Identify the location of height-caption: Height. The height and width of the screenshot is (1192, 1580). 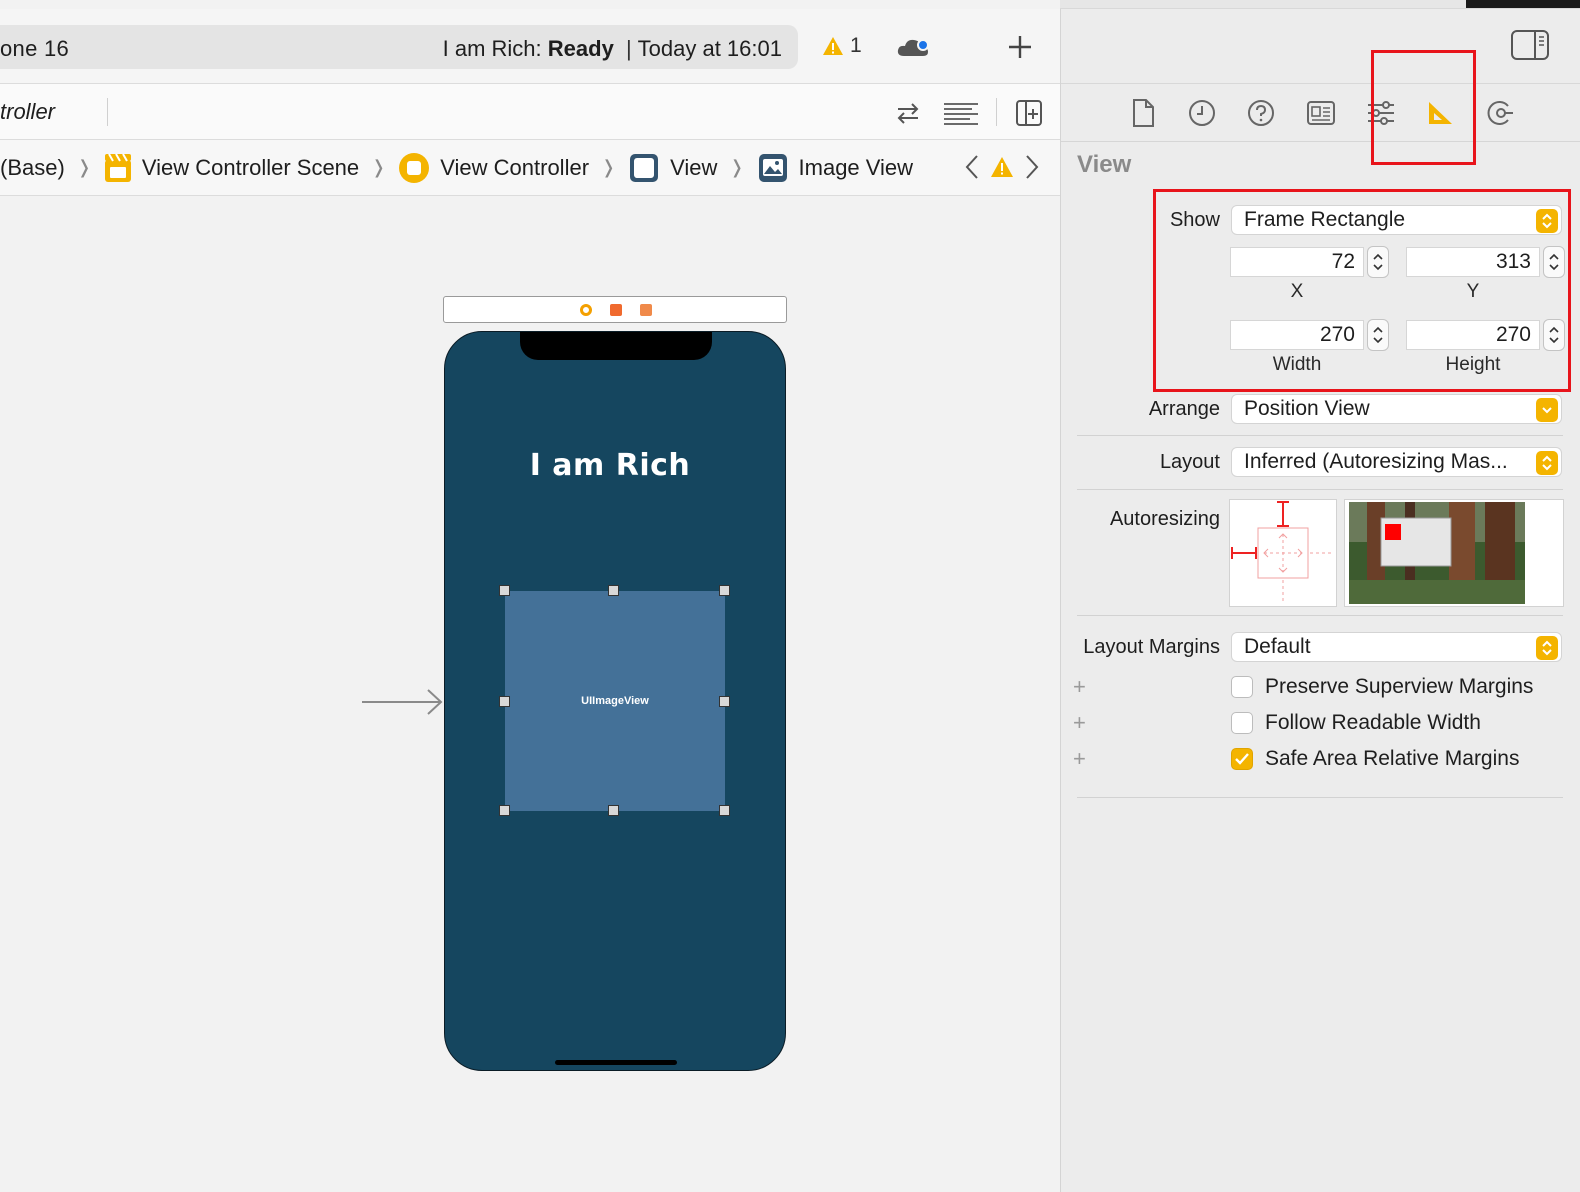
(1473, 364).